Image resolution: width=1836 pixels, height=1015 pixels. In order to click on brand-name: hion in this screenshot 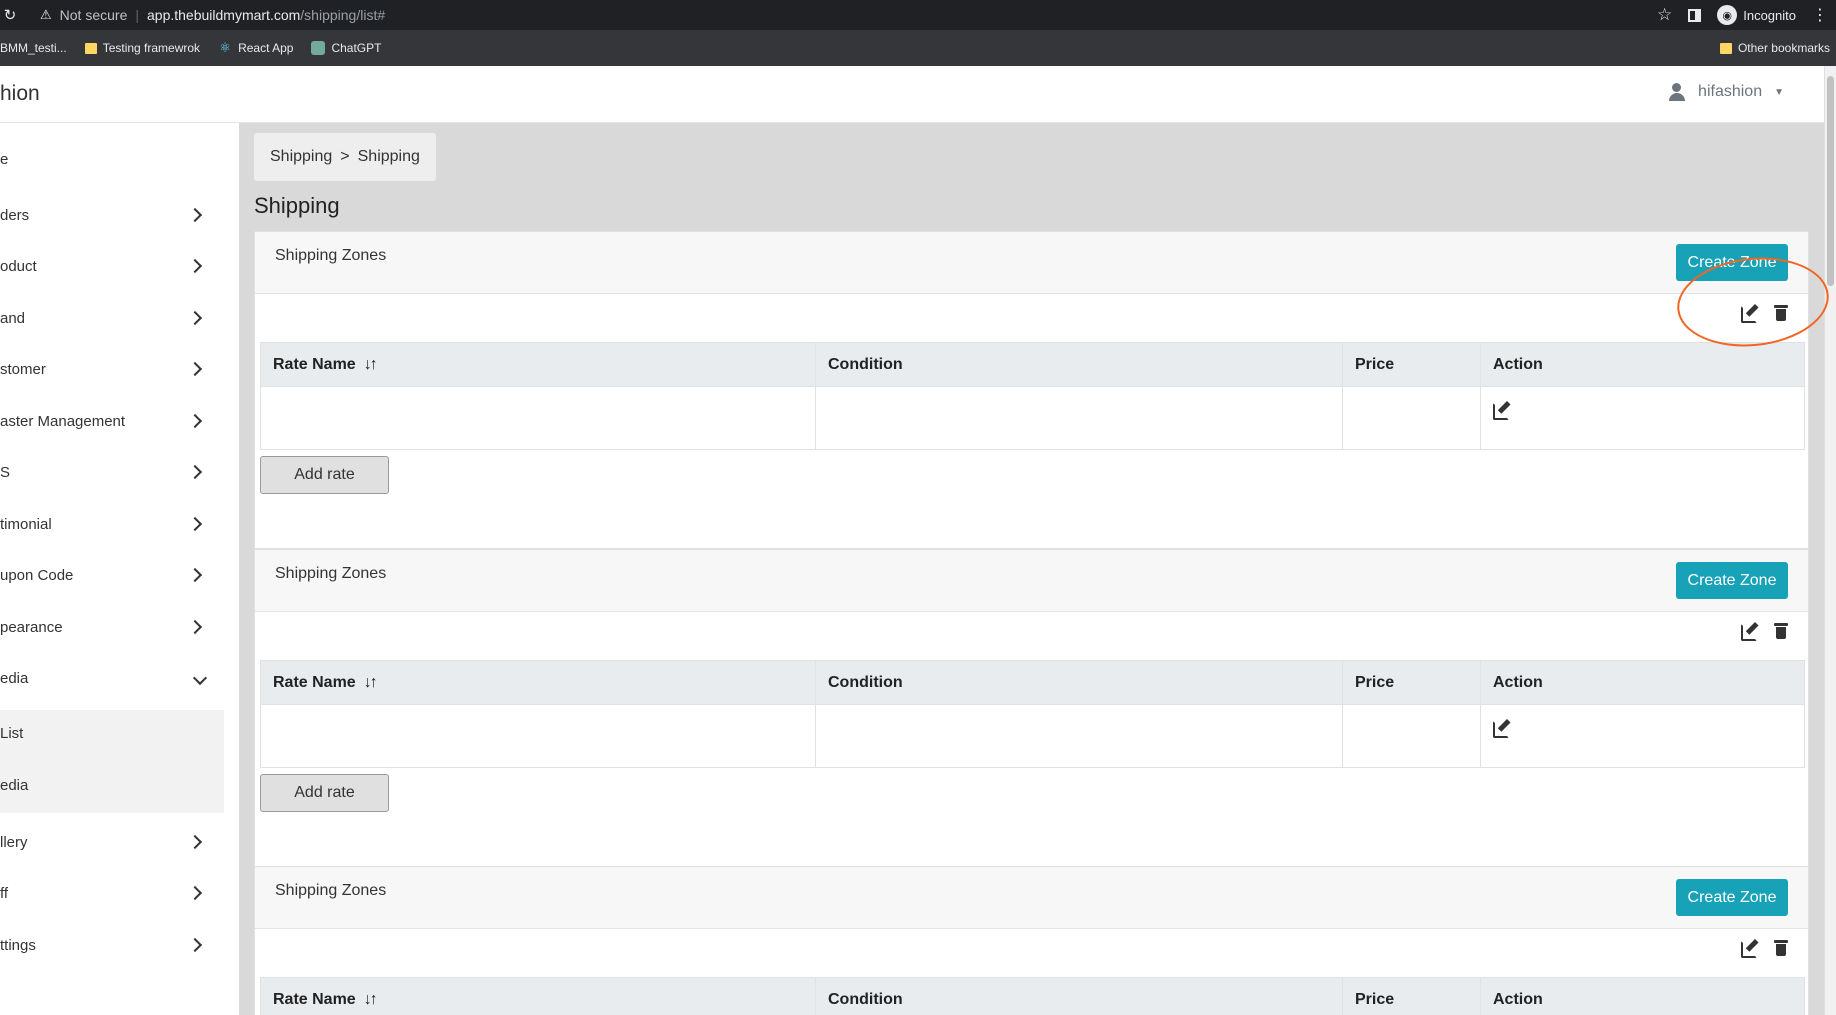, I will do `click(20, 94)`.